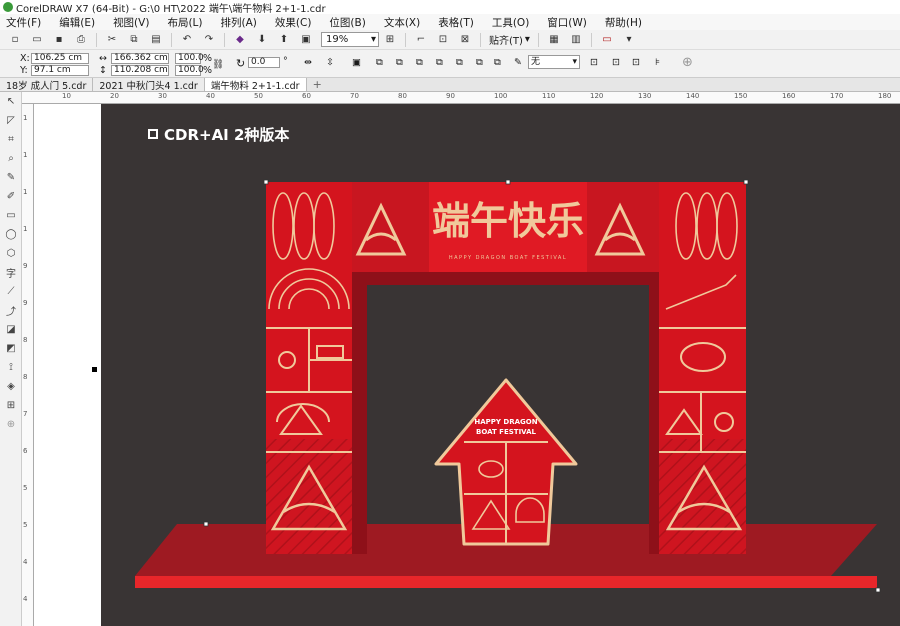 This screenshot has height=626, width=900. Describe the element at coordinates (60, 58) in the screenshot. I see `x-position-field: 106.25 cm` at that location.